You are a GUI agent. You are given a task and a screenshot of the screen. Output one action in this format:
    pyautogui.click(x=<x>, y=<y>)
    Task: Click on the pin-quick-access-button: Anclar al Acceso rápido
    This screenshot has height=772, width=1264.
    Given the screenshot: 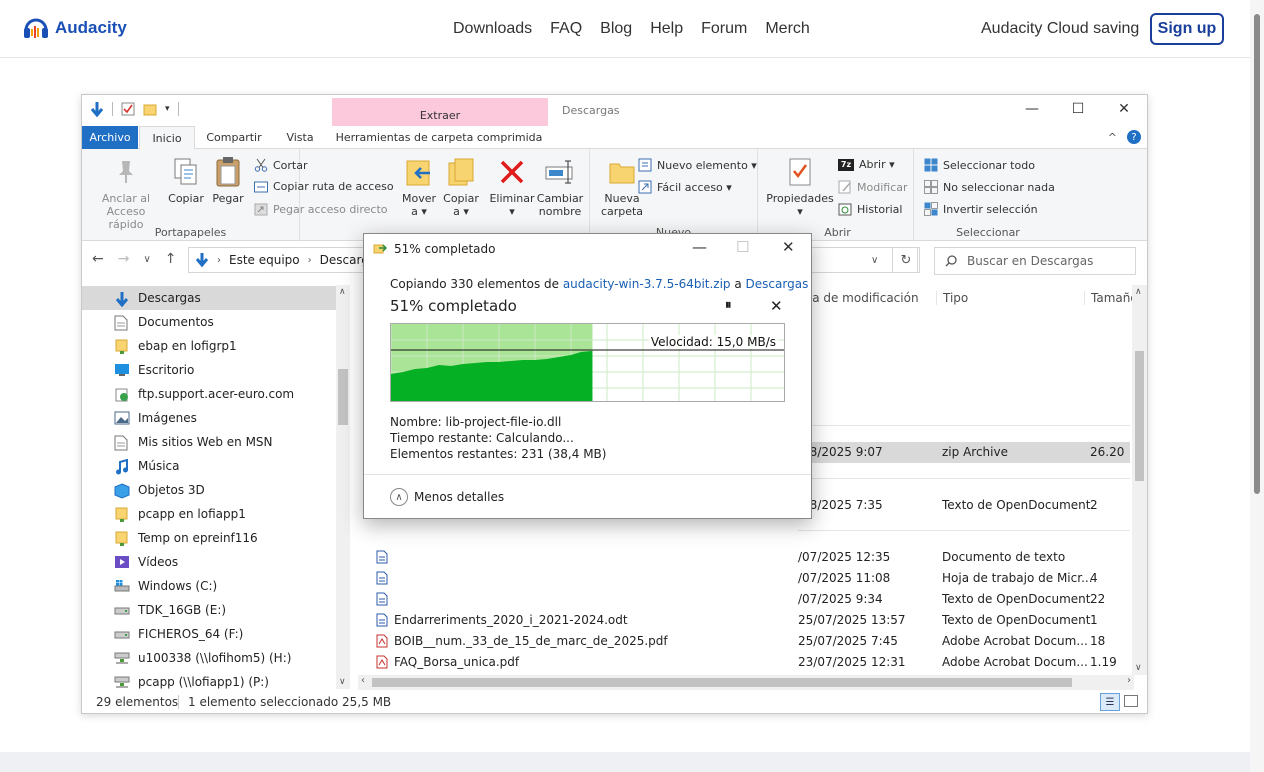 What is the action you would take?
    pyautogui.click(x=126, y=193)
    